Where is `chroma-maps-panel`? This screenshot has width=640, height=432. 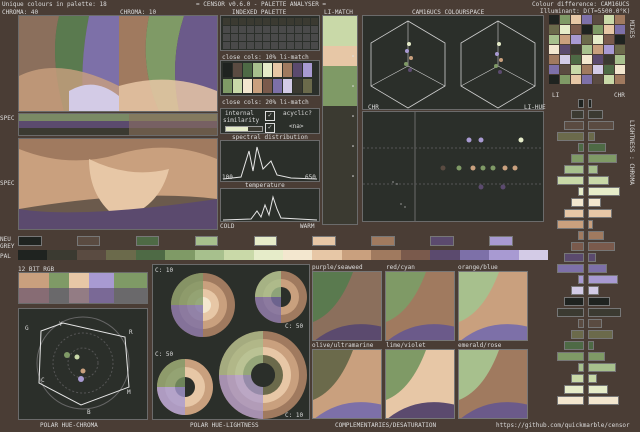 chroma-maps-panel is located at coordinates (118, 63).